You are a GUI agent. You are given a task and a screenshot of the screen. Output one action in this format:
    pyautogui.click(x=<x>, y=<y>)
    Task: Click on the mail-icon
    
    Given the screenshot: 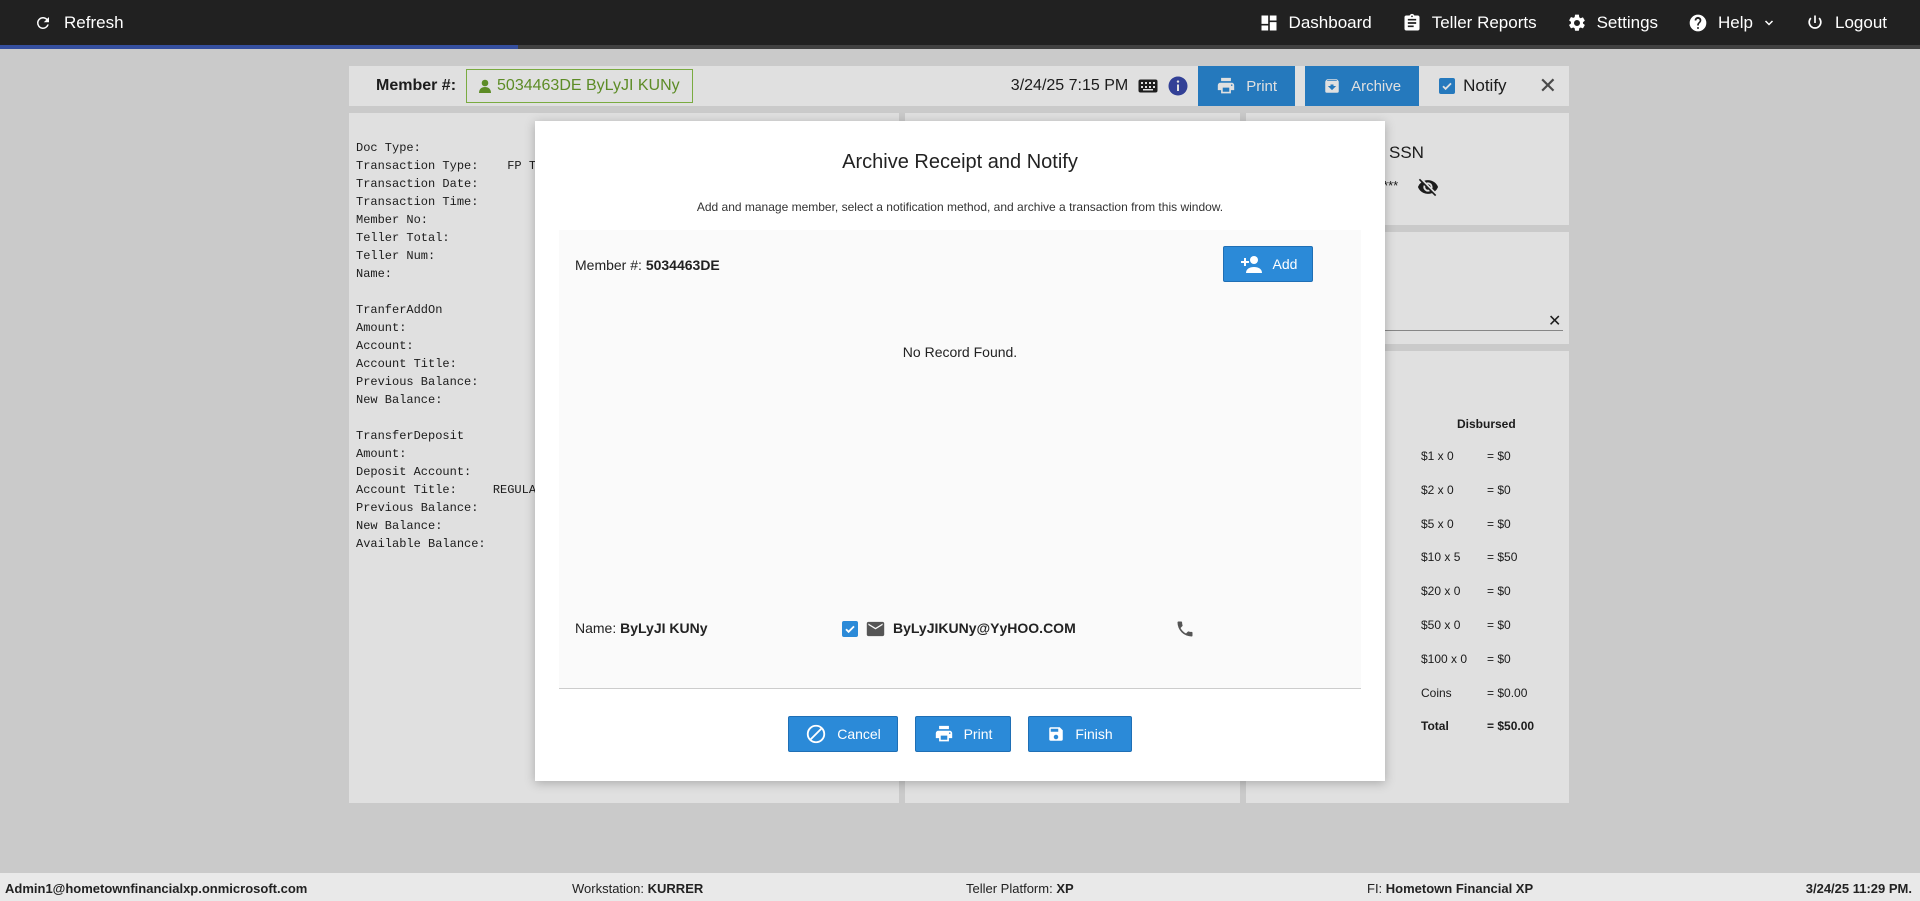 What is the action you would take?
    pyautogui.click(x=875, y=629)
    